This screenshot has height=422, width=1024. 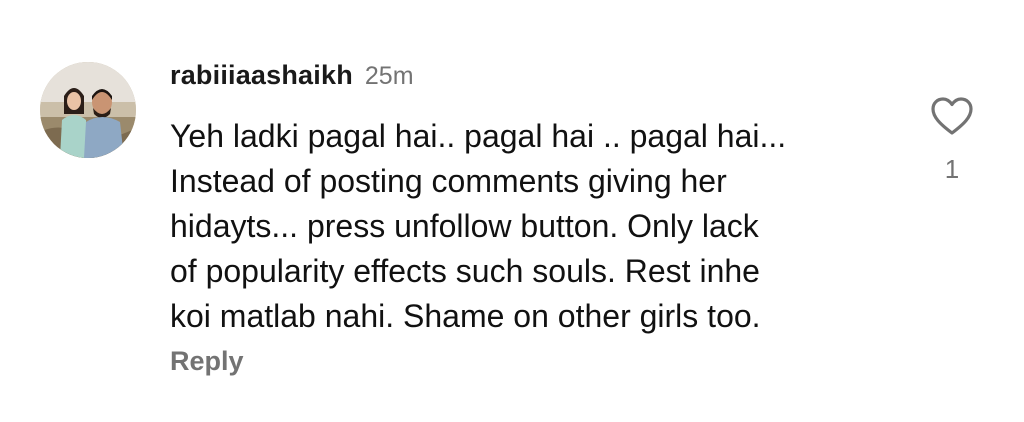 I want to click on avatar, so click(x=88, y=110).